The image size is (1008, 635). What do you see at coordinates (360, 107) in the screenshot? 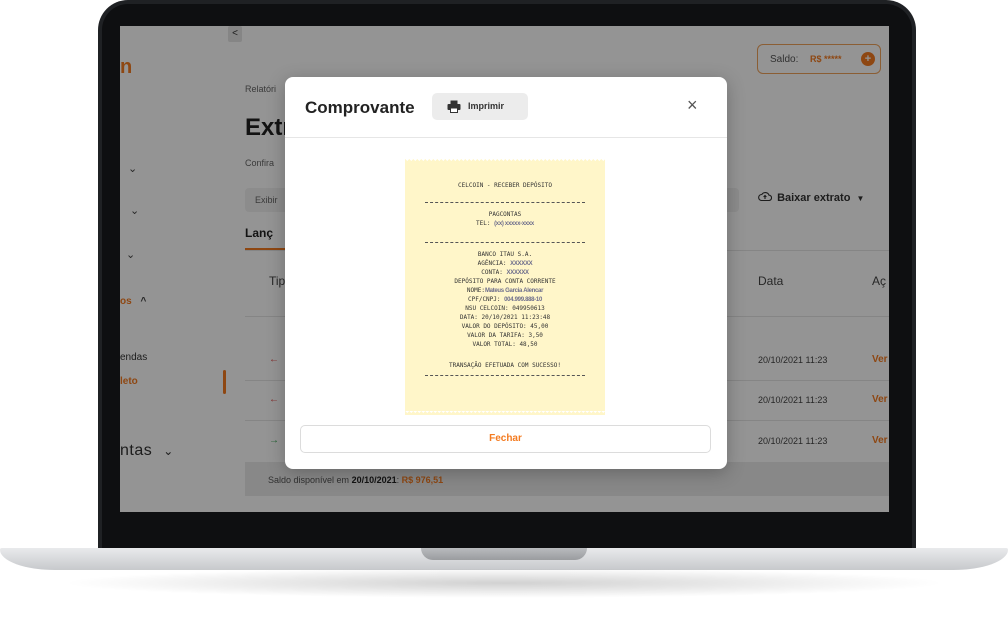
I see `modal-title: Comprovante` at bounding box center [360, 107].